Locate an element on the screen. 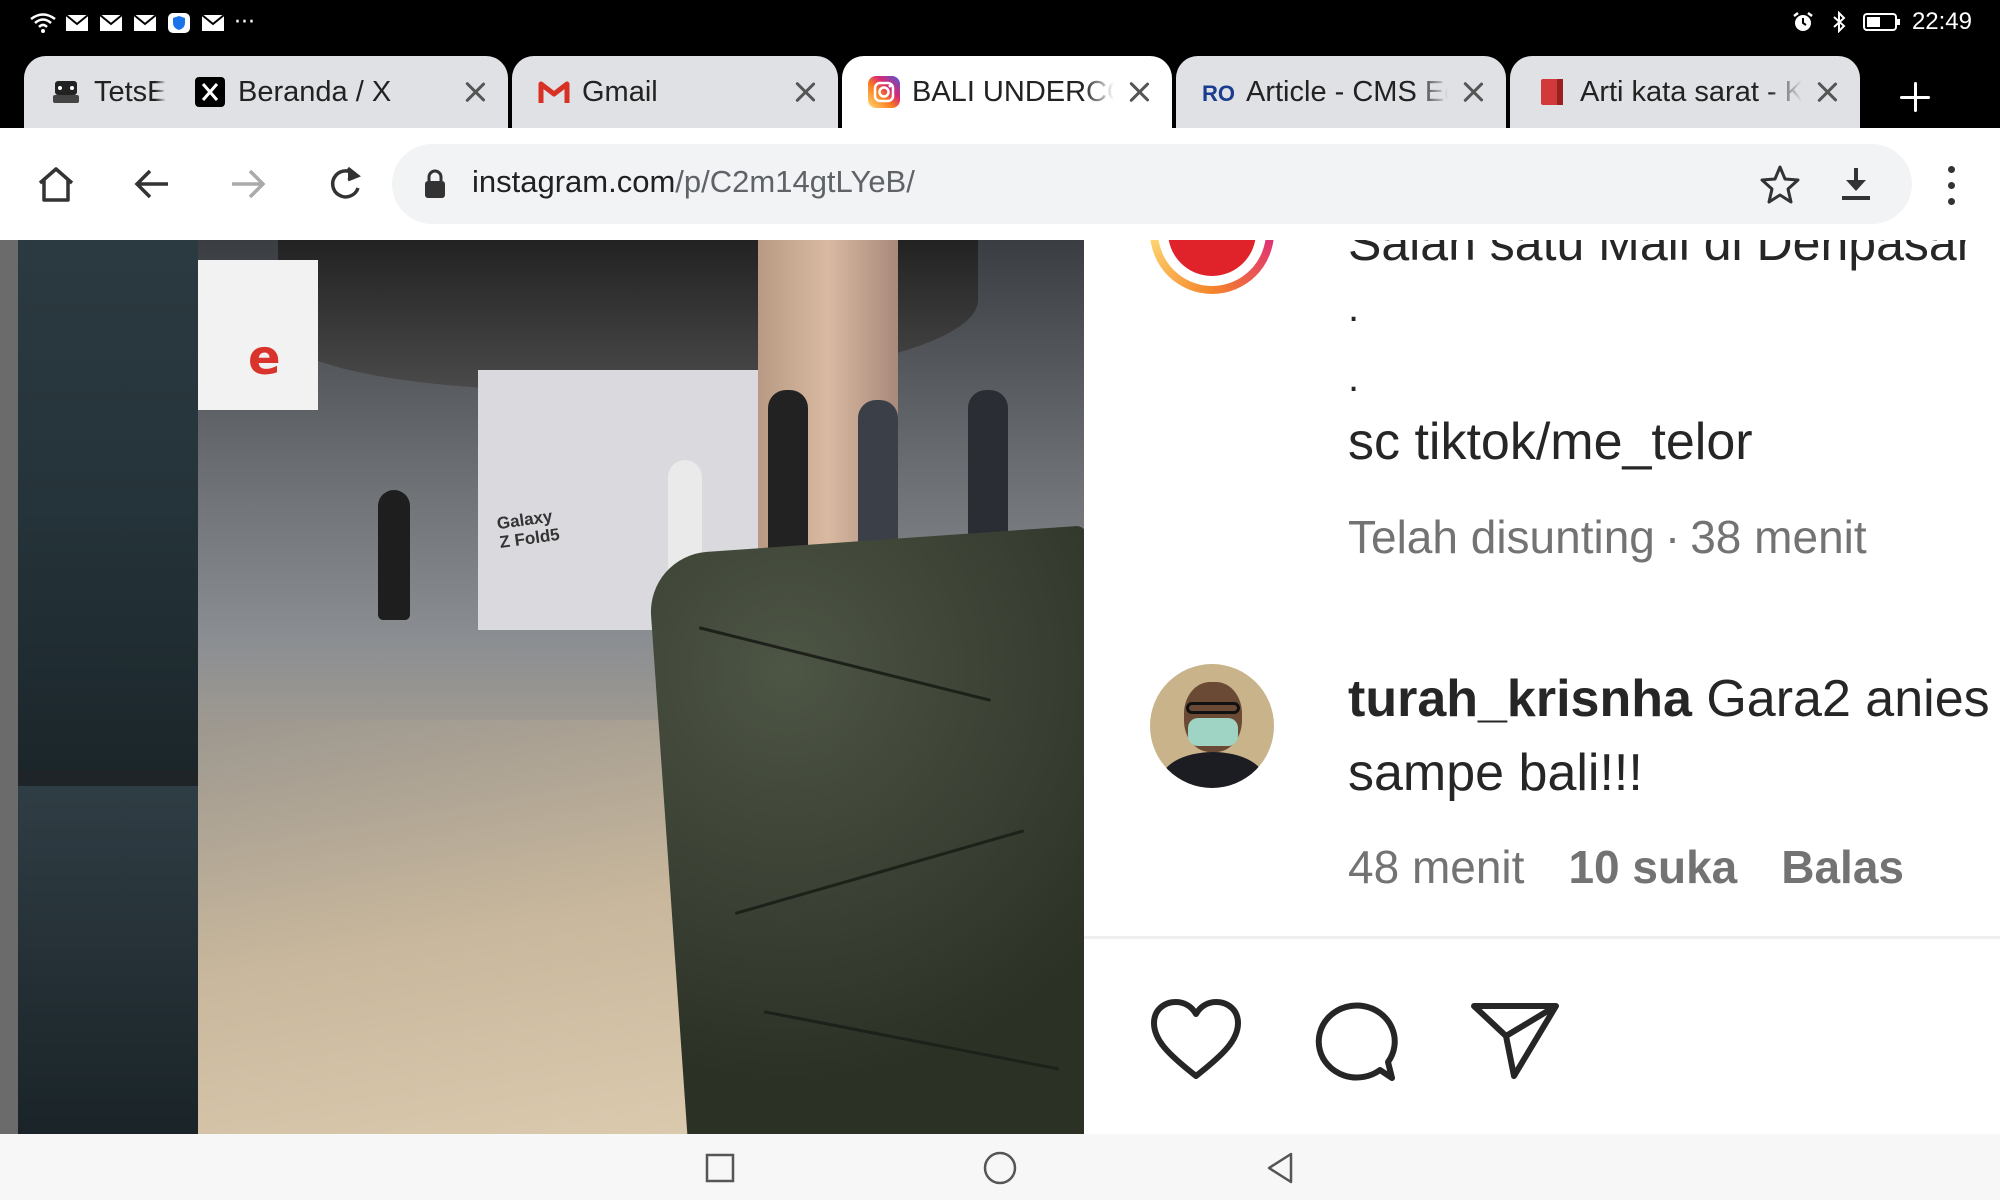  store-logo: e is located at coordinates (264, 358).